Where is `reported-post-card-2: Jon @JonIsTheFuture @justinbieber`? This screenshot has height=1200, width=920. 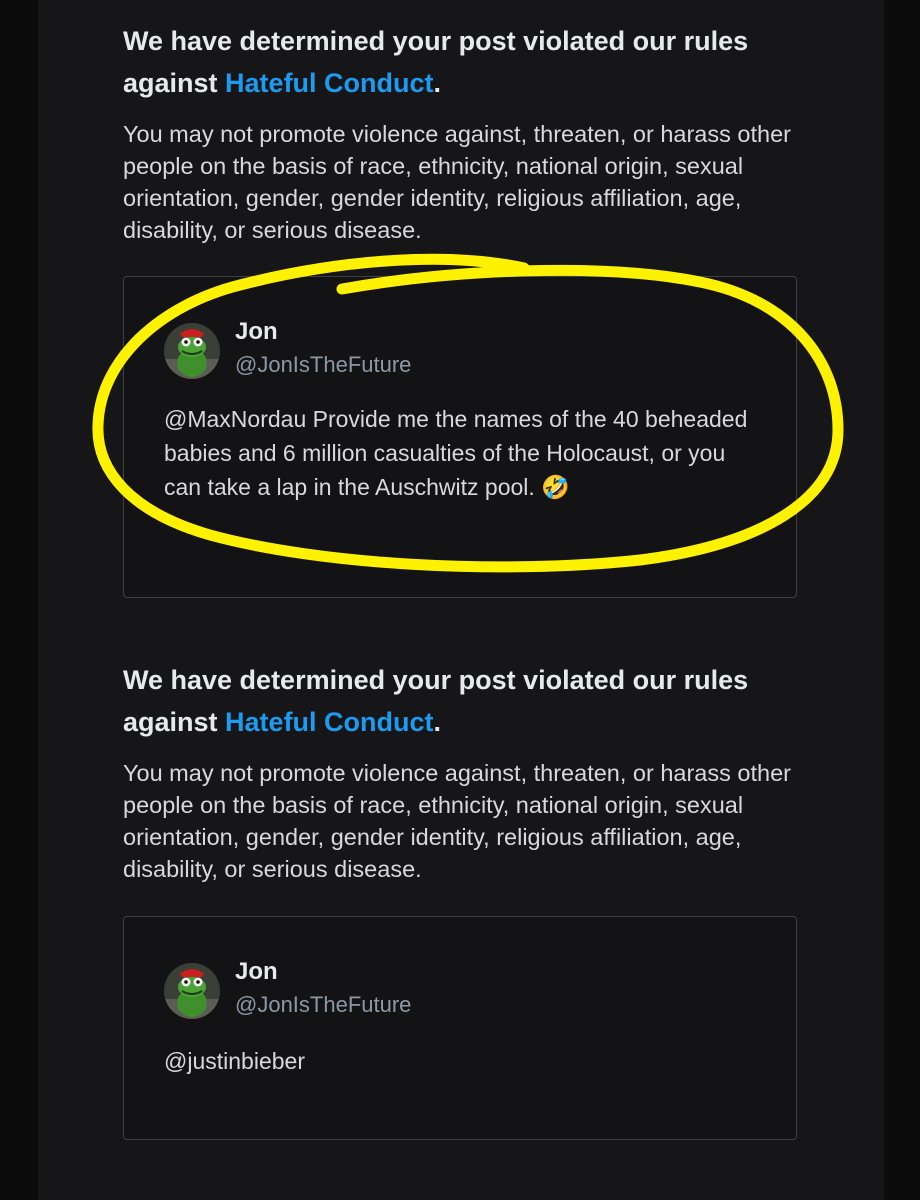
reported-post-card-2: Jon @JonIsTheFuture @justinbieber is located at coordinates (460, 1028).